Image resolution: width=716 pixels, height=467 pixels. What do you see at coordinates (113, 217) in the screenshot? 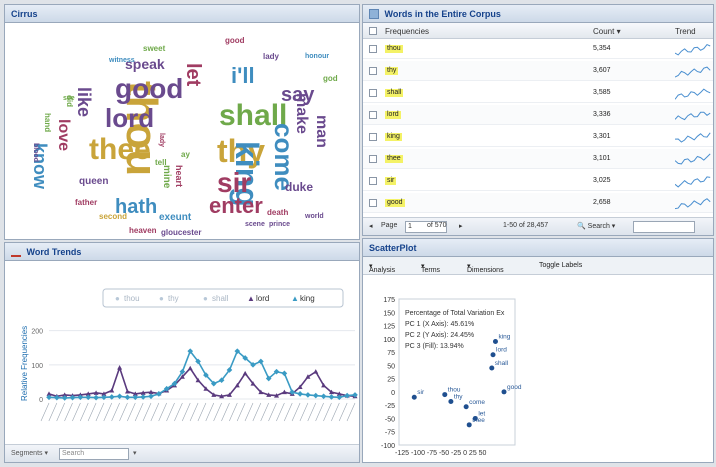
I see `cloud-word: second` at bounding box center [113, 217].